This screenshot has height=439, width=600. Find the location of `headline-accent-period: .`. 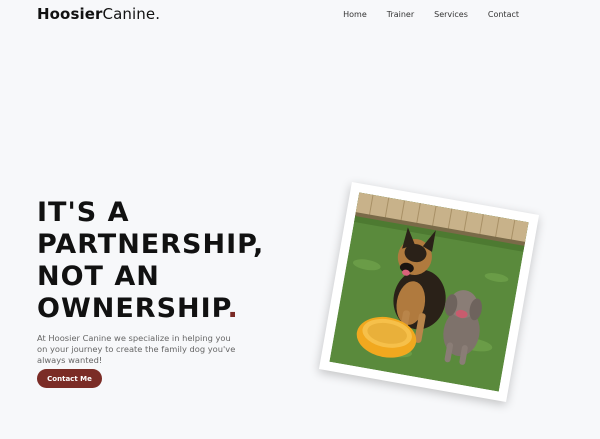

headline-accent-period: . is located at coordinates (233, 308).